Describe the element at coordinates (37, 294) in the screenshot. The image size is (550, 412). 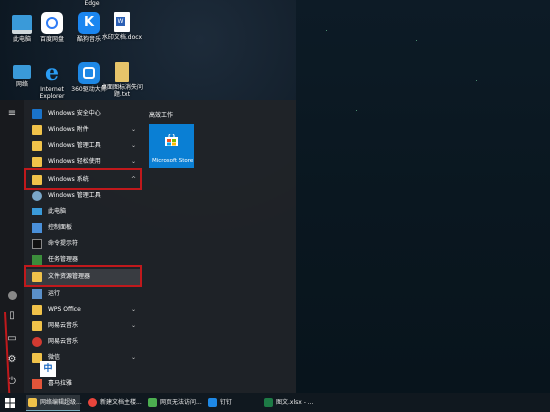
I see `run-icon` at that location.